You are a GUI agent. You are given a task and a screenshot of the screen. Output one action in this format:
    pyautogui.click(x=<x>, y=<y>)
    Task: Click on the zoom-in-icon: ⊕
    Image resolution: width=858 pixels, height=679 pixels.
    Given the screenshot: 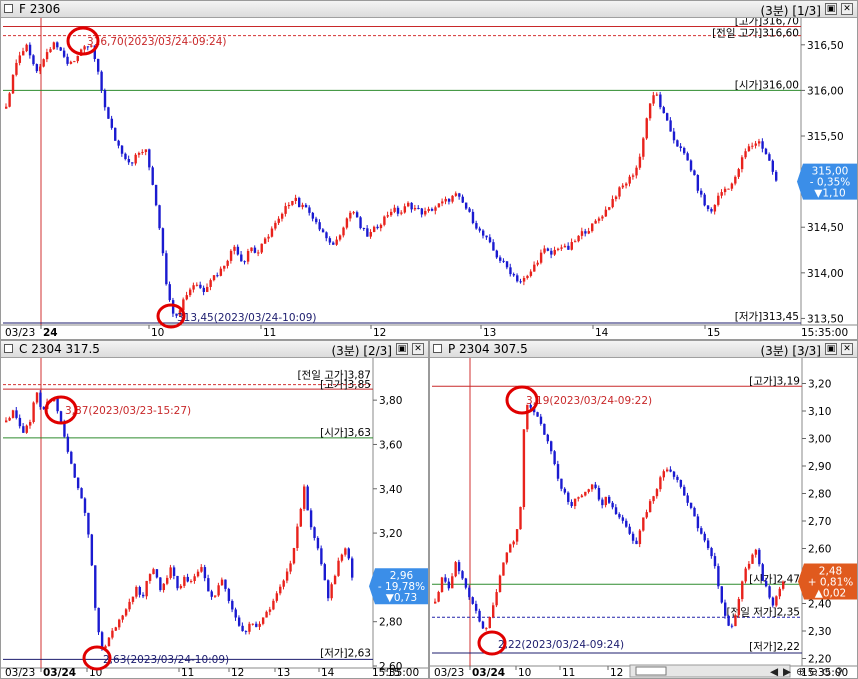 What is the action you would take?
    pyautogui.click(x=800, y=672)
    